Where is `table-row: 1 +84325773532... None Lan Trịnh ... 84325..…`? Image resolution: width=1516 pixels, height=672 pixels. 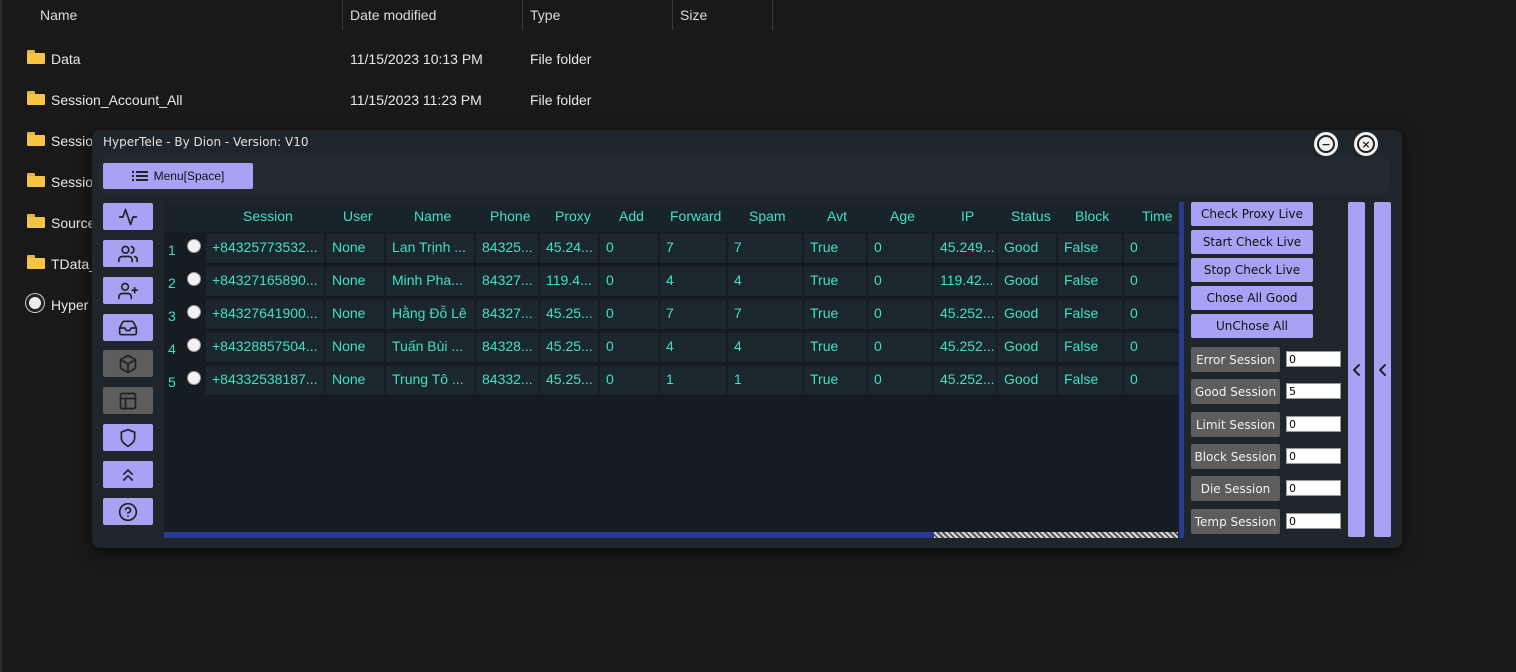
table-row: 1 +84325773532... None Lan Trịnh ... 84325..… is located at coordinates (672, 248).